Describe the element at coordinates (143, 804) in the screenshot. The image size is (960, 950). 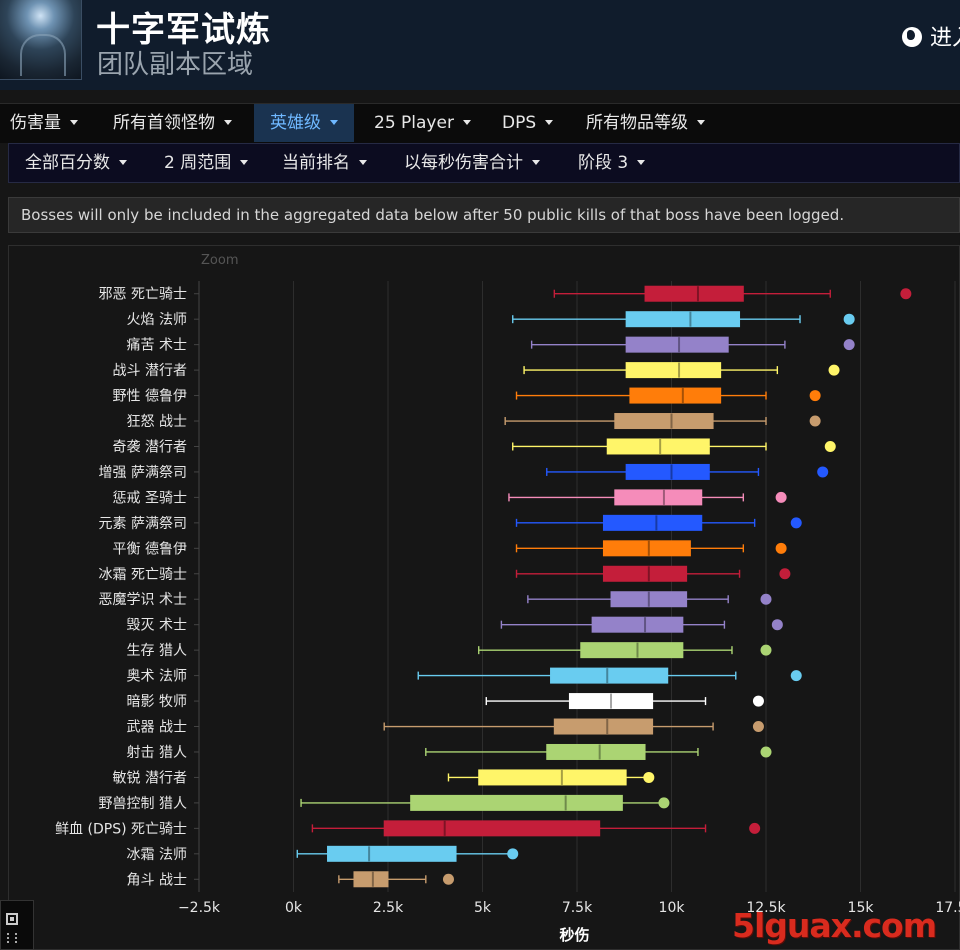
I see `category-label: 野兽控制 猎人` at that location.